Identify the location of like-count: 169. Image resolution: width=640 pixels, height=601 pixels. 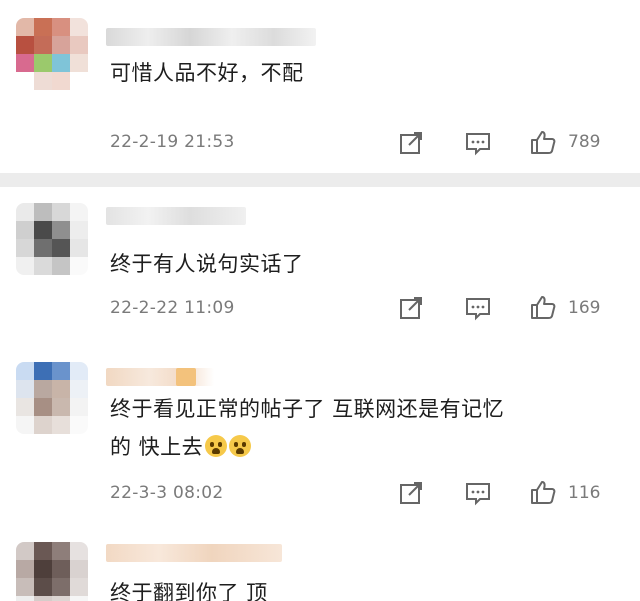
(584, 308).